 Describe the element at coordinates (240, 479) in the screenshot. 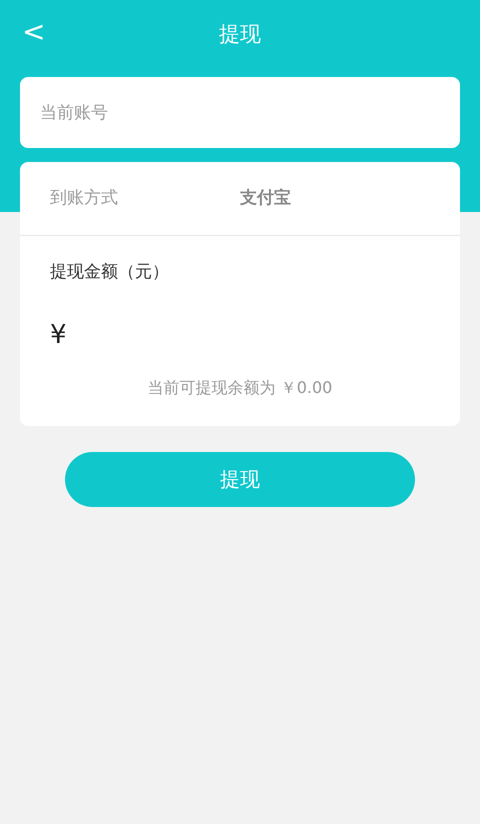

I see `withdraw-button: 提现` at that location.